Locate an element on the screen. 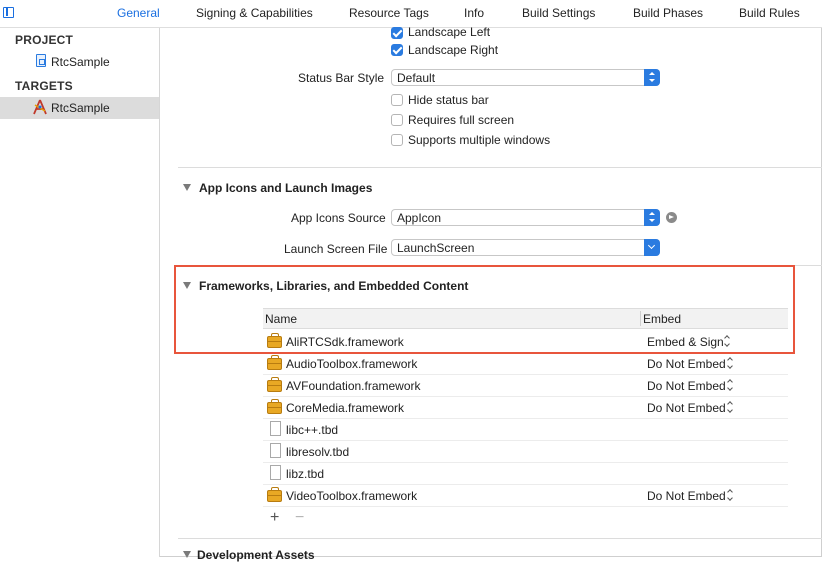 The image size is (822, 562). status-bar-style-value: Default is located at coordinates (416, 78).